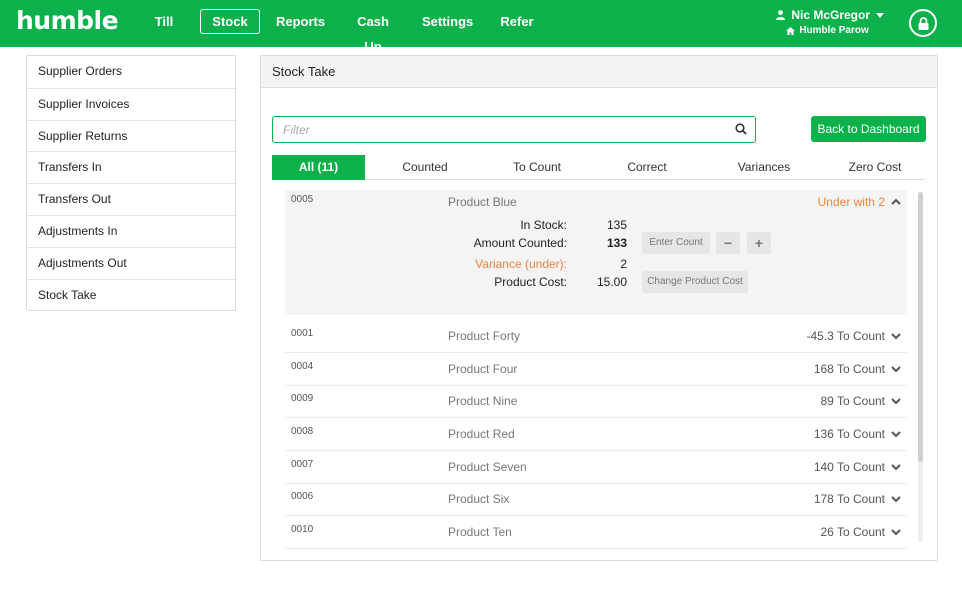 This screenshot has height=590, width=962. Describe the element at coordinates (868, 129) in the screenshot. I see `back-to-dashboard-button: Back to Dashboard` at that location.